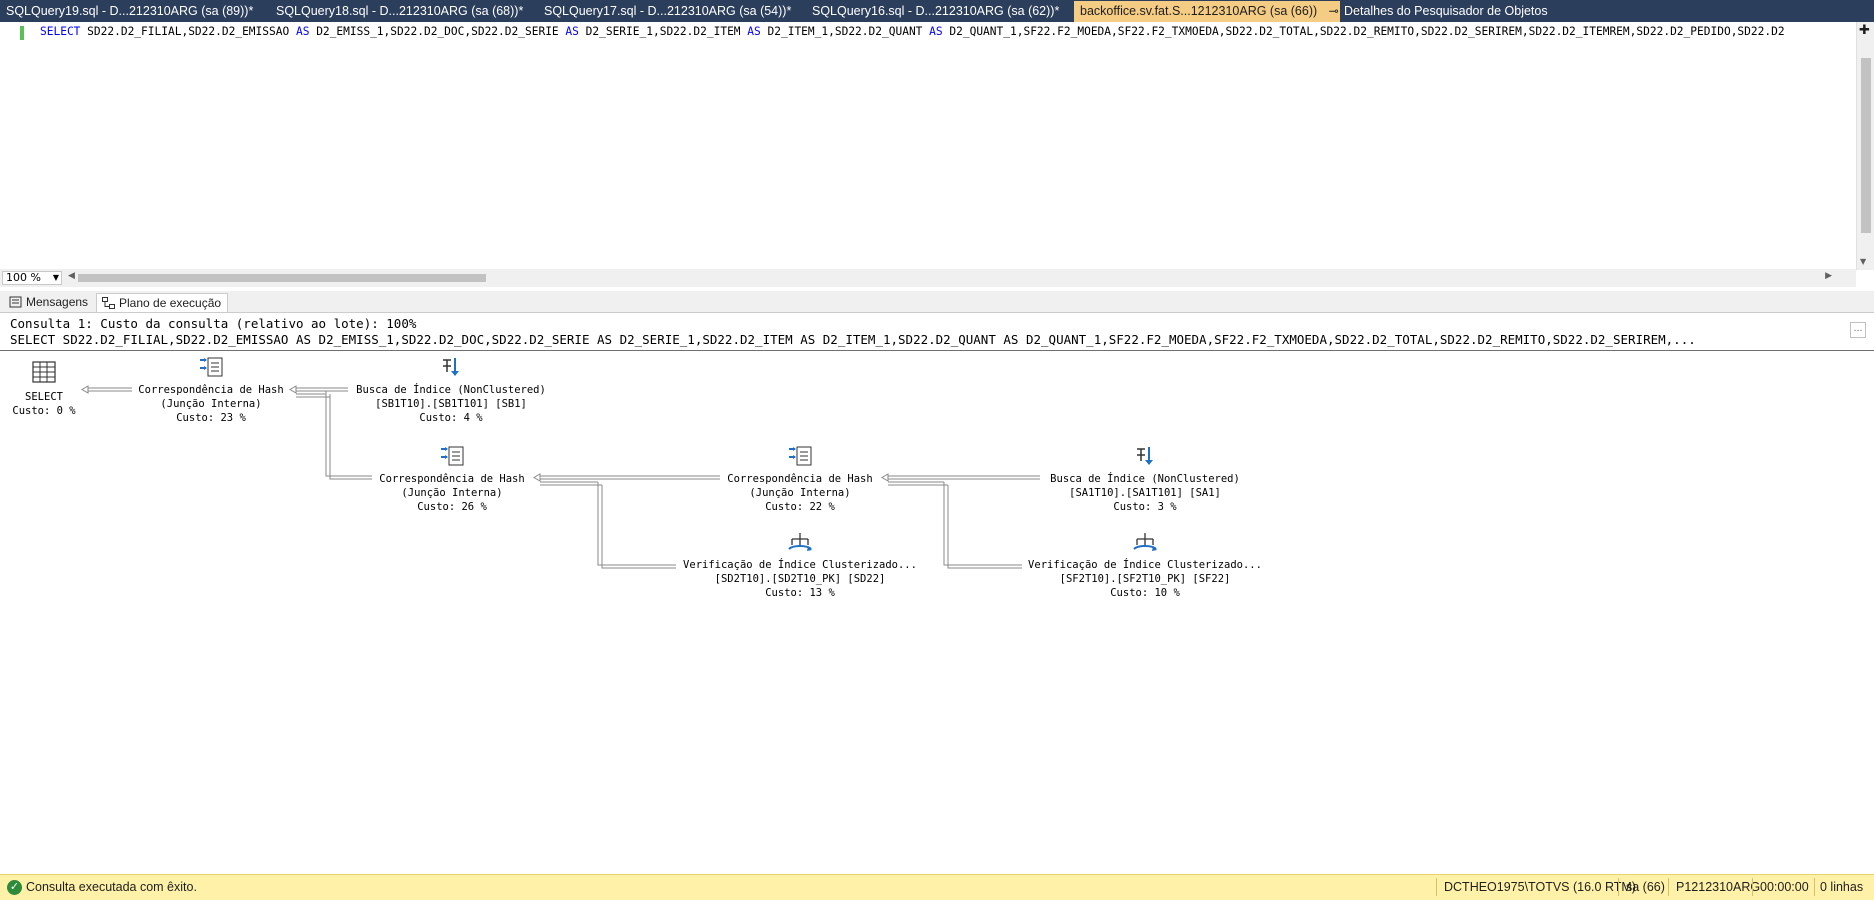  I want to click on connector-scan2-hash3, so click(955, 525).